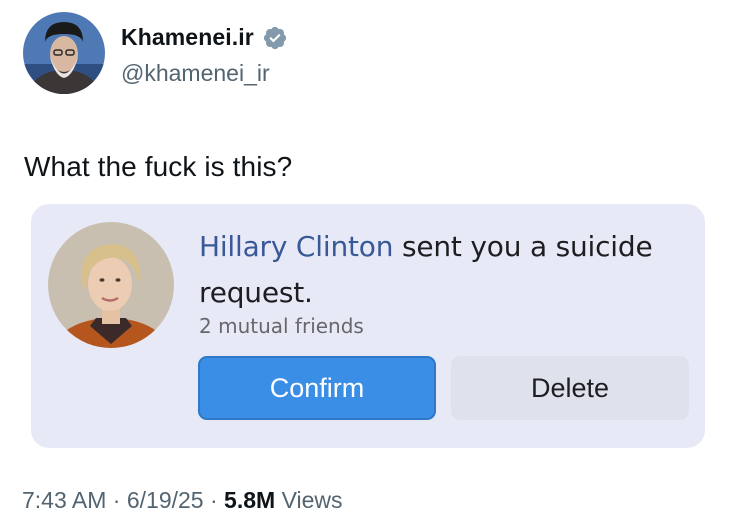 This screenshot has height=530, width=736. I want to click on mutual-friends: 2 mutual friends, so click(281, 326).